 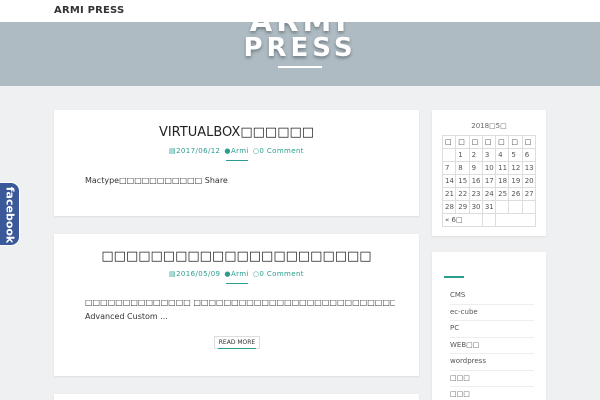 I want to click on calendar-day: 5, so click(x=515, y=155).